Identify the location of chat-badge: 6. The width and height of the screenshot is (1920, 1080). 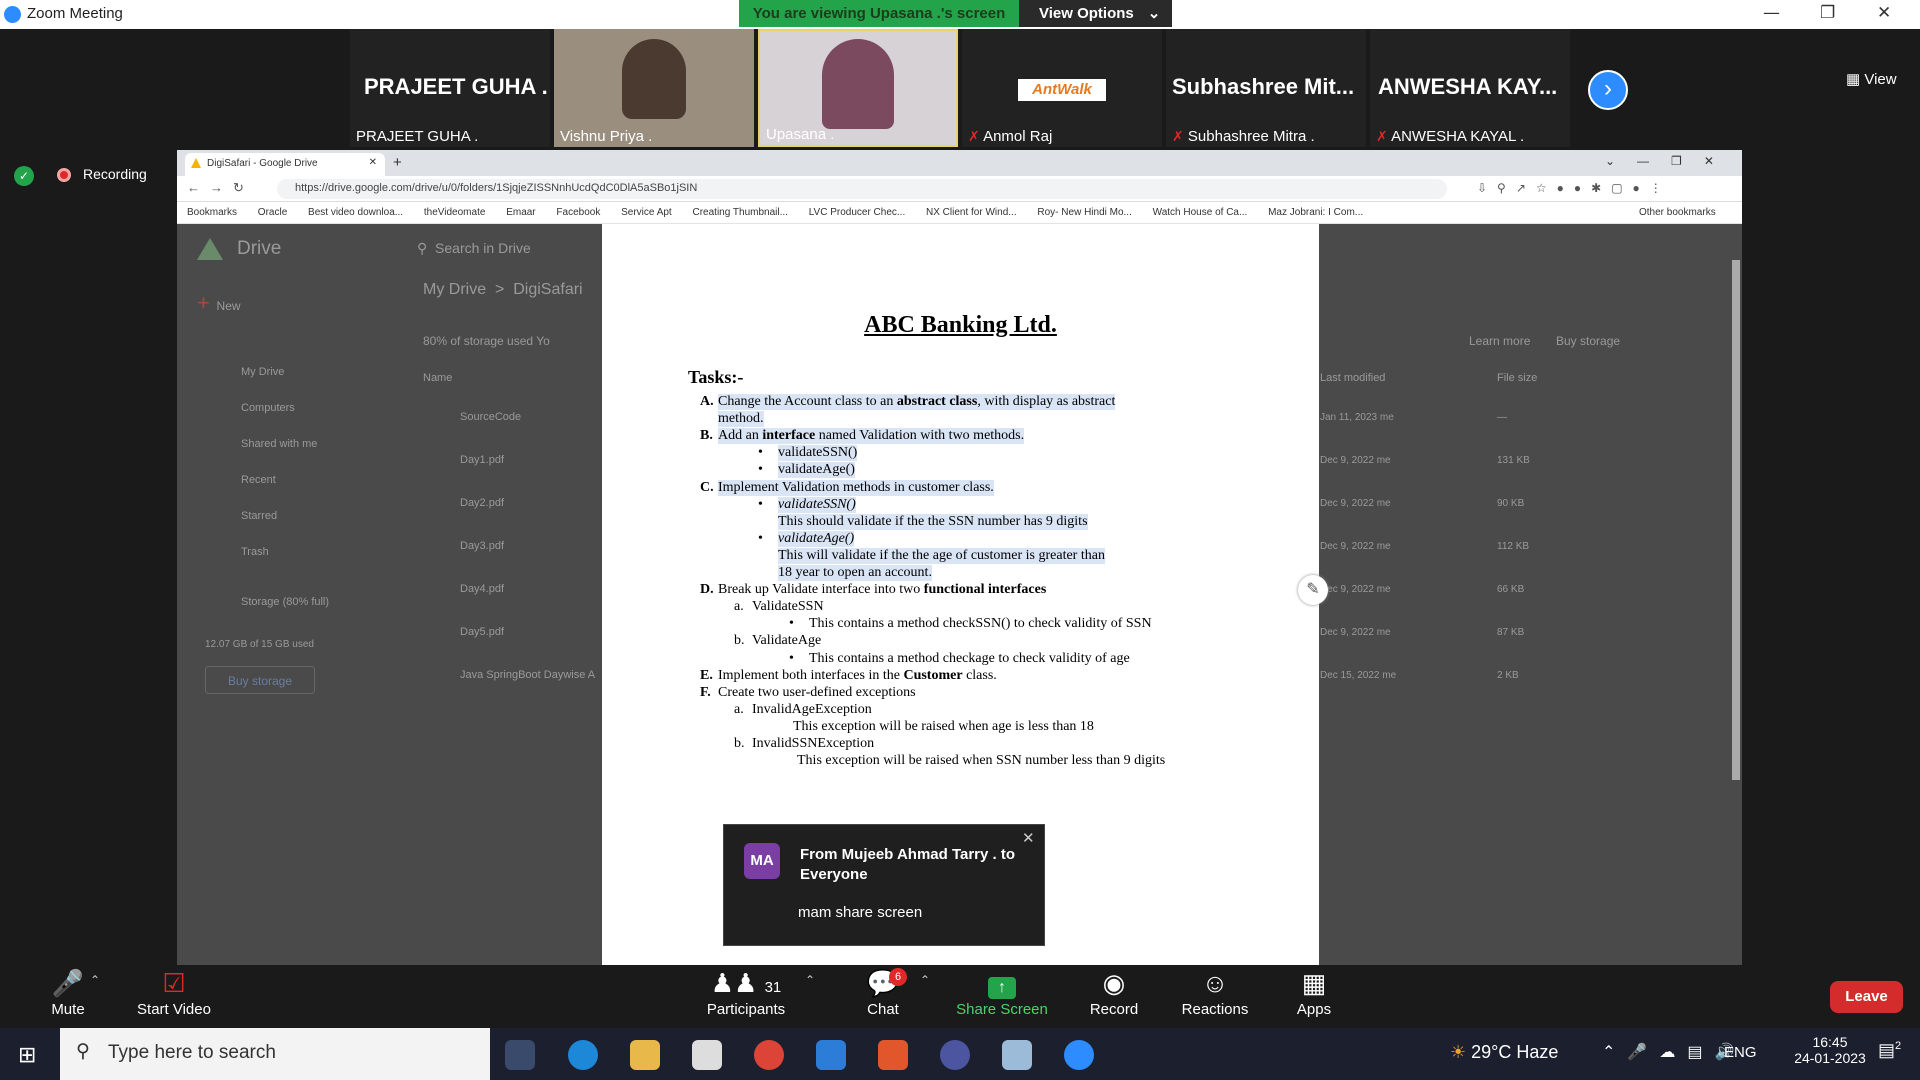
(898, 977).